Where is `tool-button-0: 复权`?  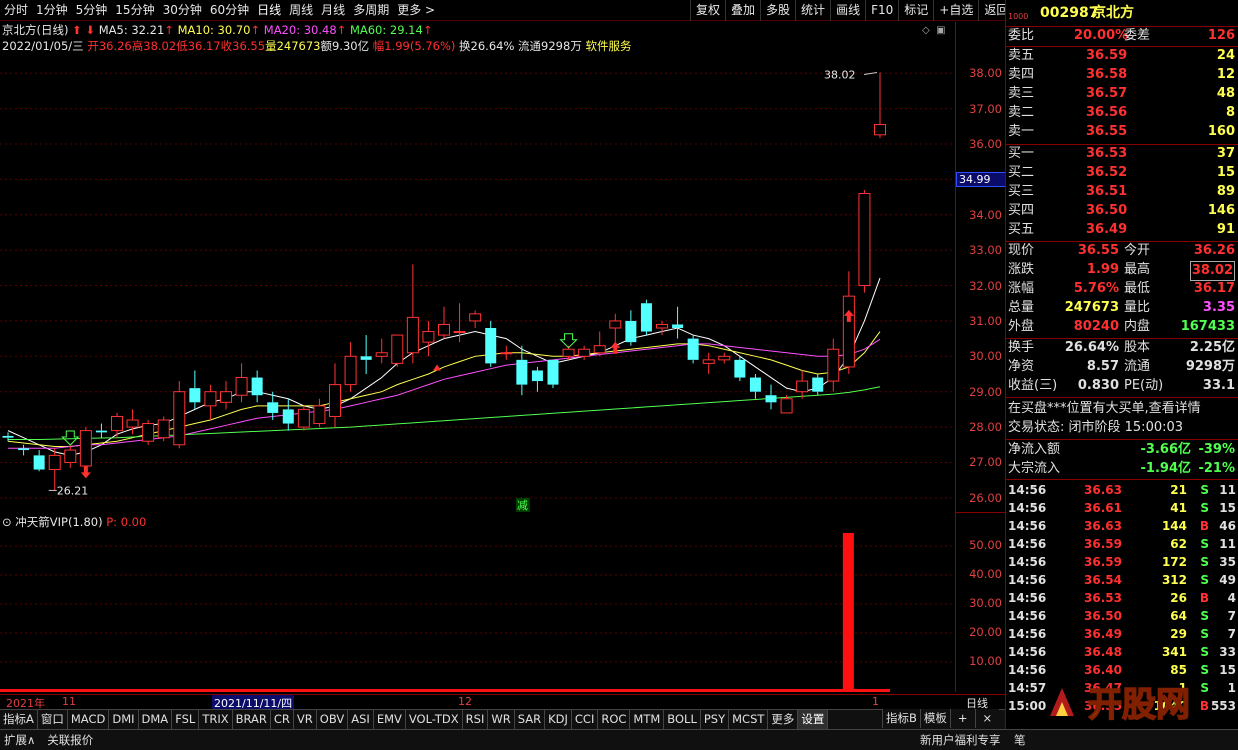
tool-button-0: 复权 is located at coordinates (707, 10).